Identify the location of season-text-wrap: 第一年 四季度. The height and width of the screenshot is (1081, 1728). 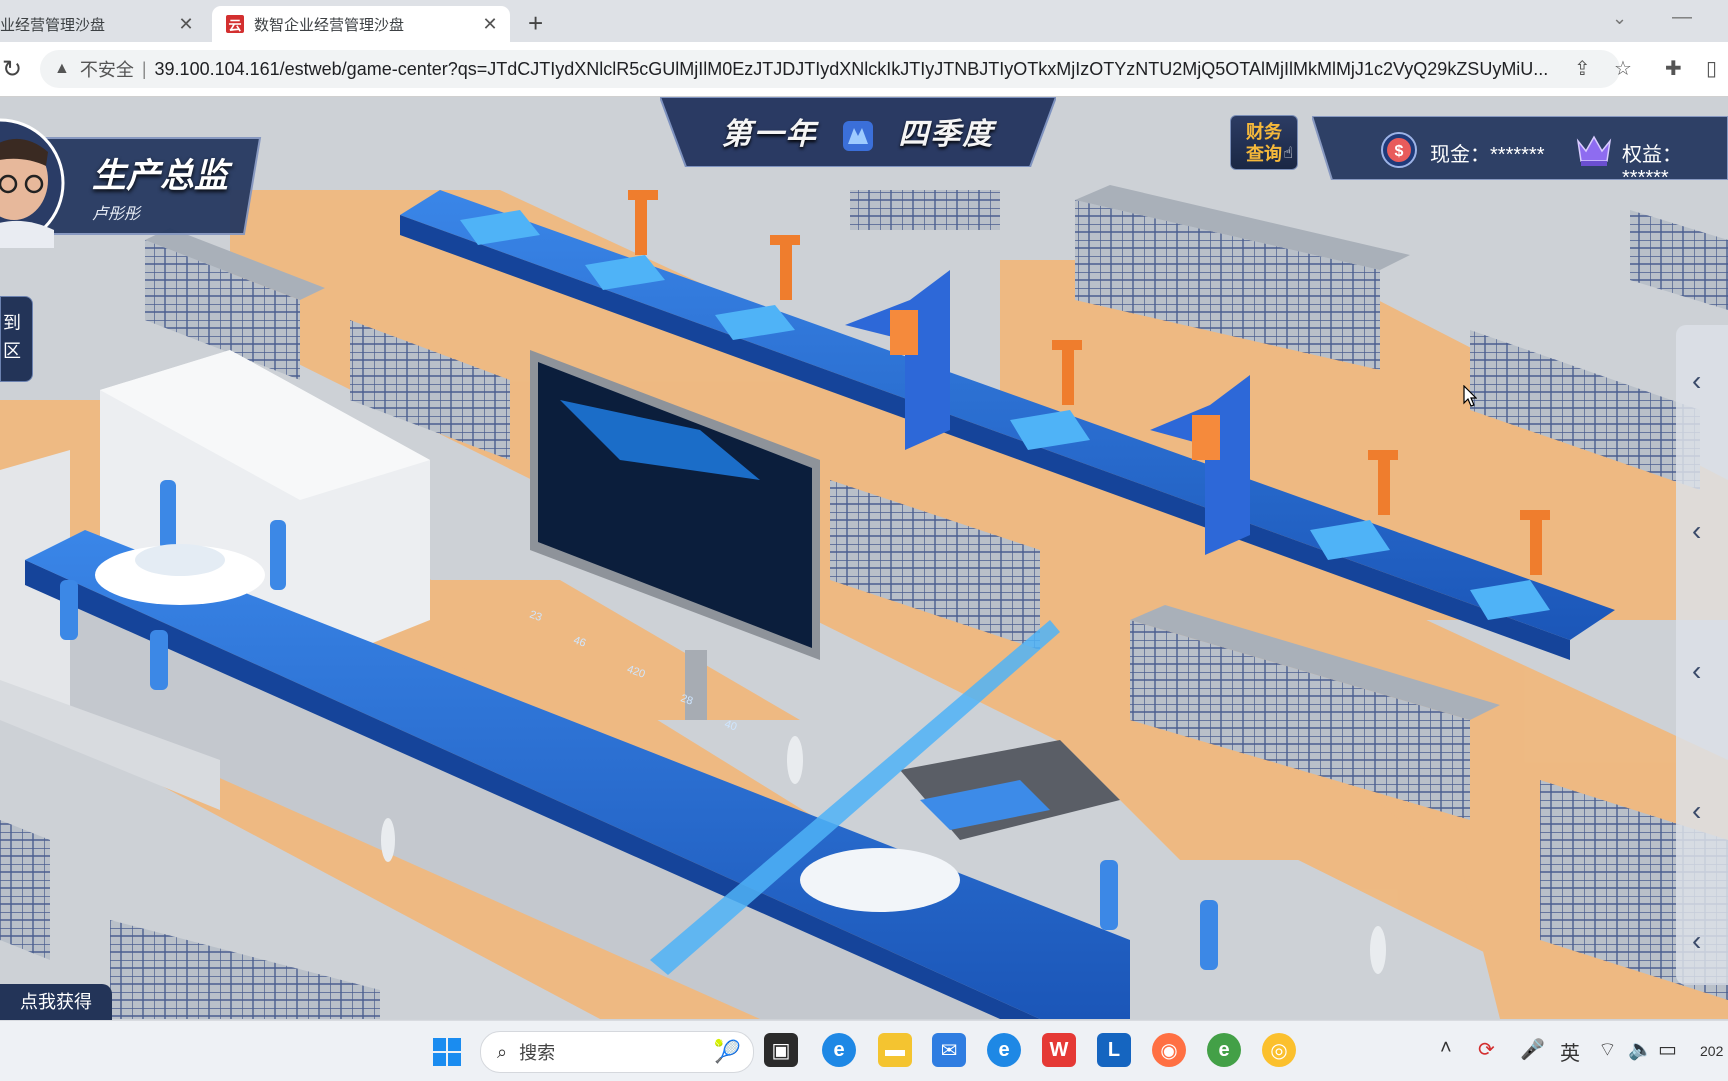
(858, 132).